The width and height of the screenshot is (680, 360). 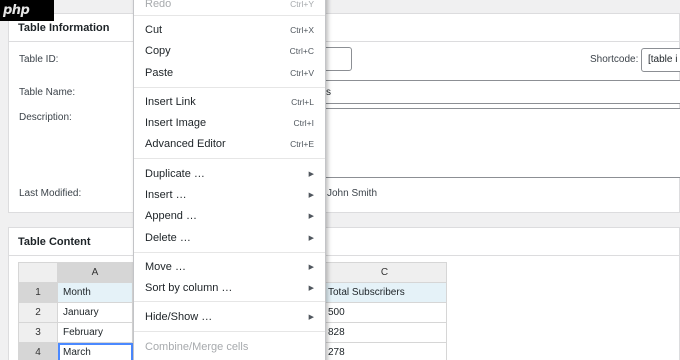 I want to click on php-logo: php, so click(x=27, y=10).